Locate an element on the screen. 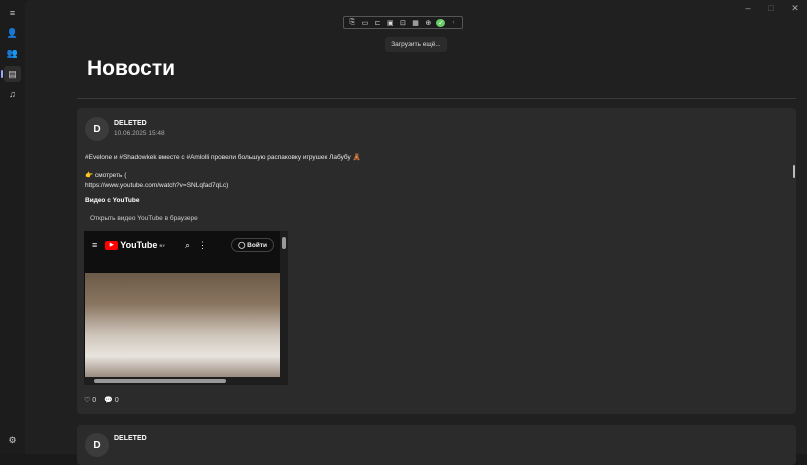 This screenshot has height=465, width=807. minimize-button: – is located at coordinates (748, 8).